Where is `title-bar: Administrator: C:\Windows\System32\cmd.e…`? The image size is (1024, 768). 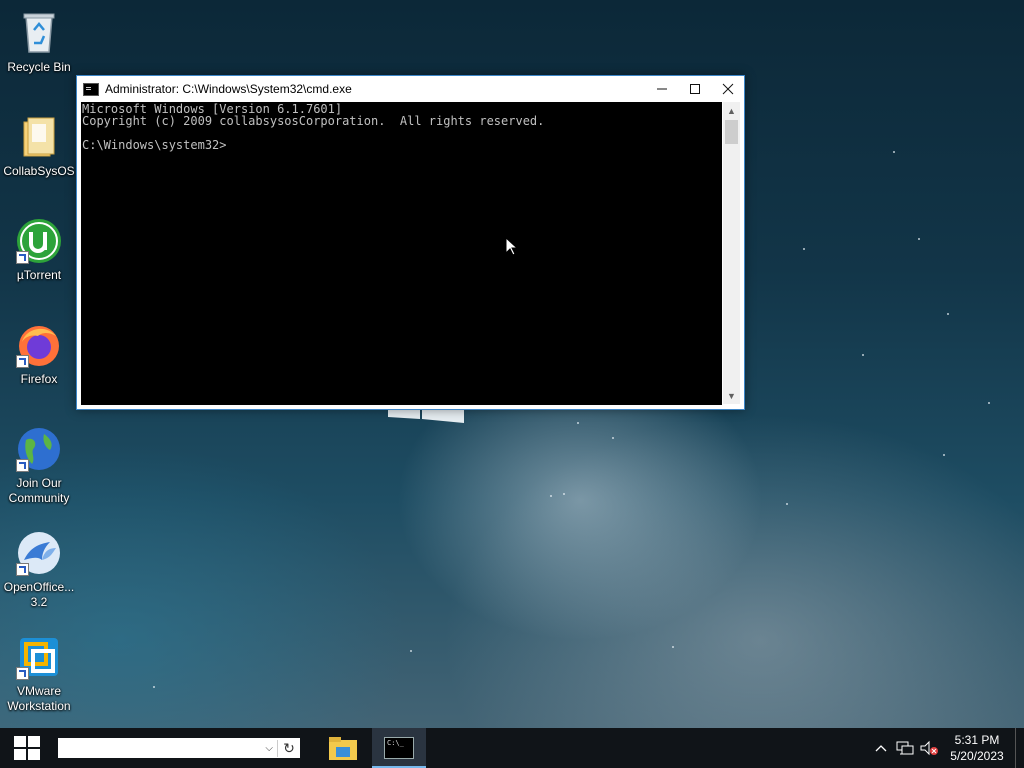 title-bar: Administrator: C:\Windows\System32\cmd.e… is located at coordinates (410, 89).